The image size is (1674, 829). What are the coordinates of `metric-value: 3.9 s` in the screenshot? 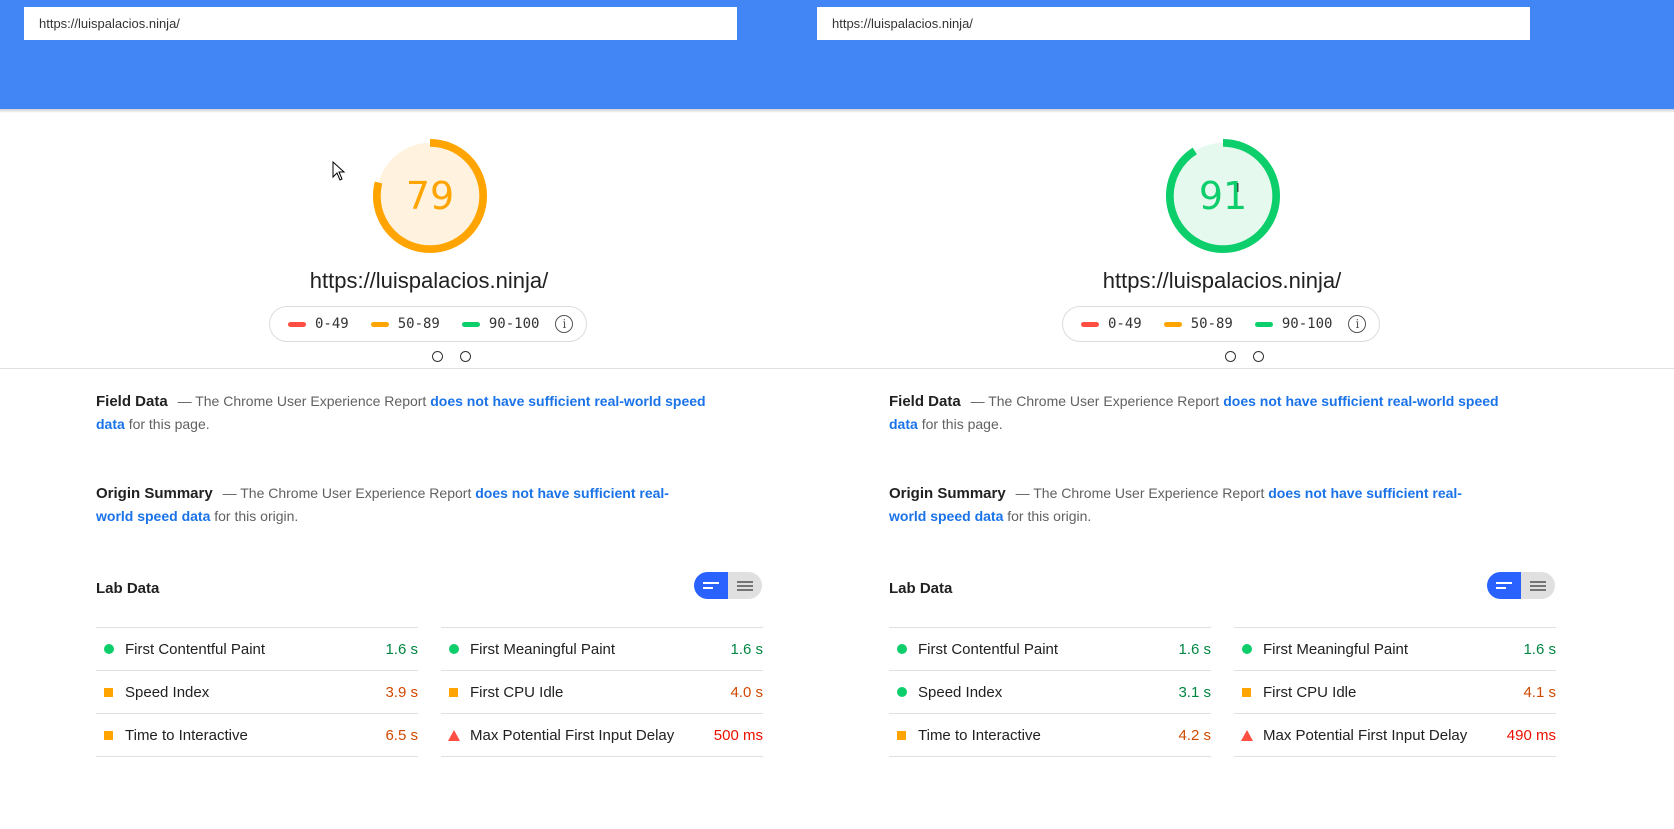 It's located at (401, 692).